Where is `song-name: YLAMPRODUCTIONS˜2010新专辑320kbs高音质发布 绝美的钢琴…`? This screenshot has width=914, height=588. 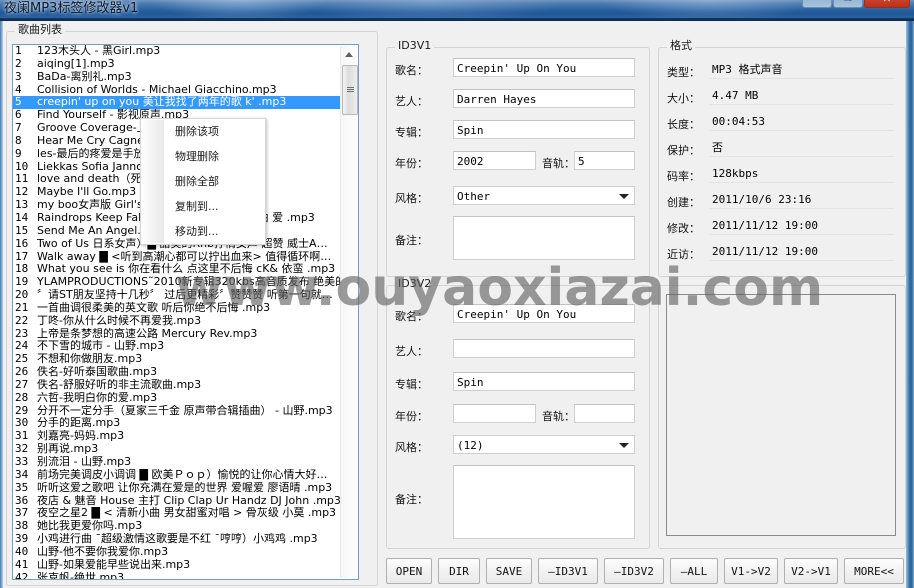
song-name: YLAMPRODUCTIONS˜2010新专辑320kbs高音质发布 绝美的钢琴… is located at coordinates (197, 282).